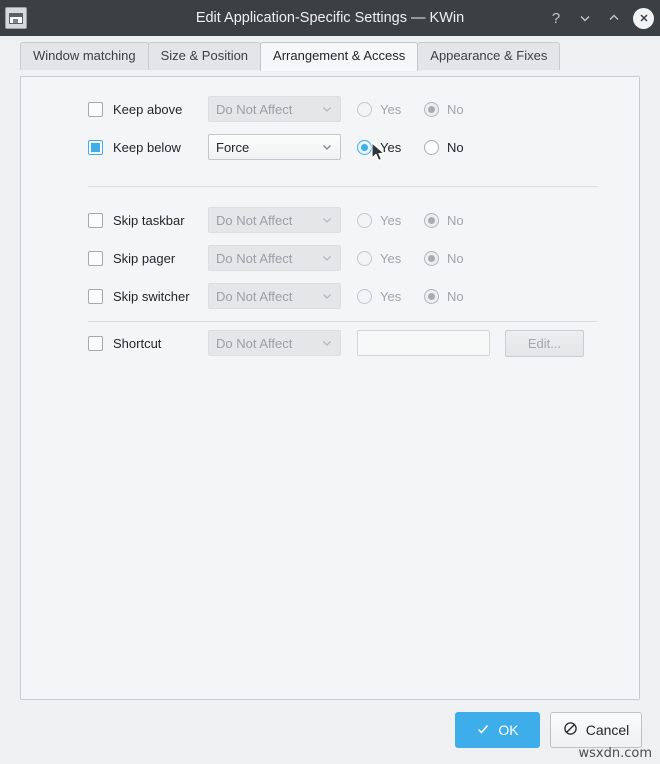 The image size is (660, 764). Describe the element at coordinates (615, 753) in the screenshot. I see `watermark: wsxdn.com` at that location.